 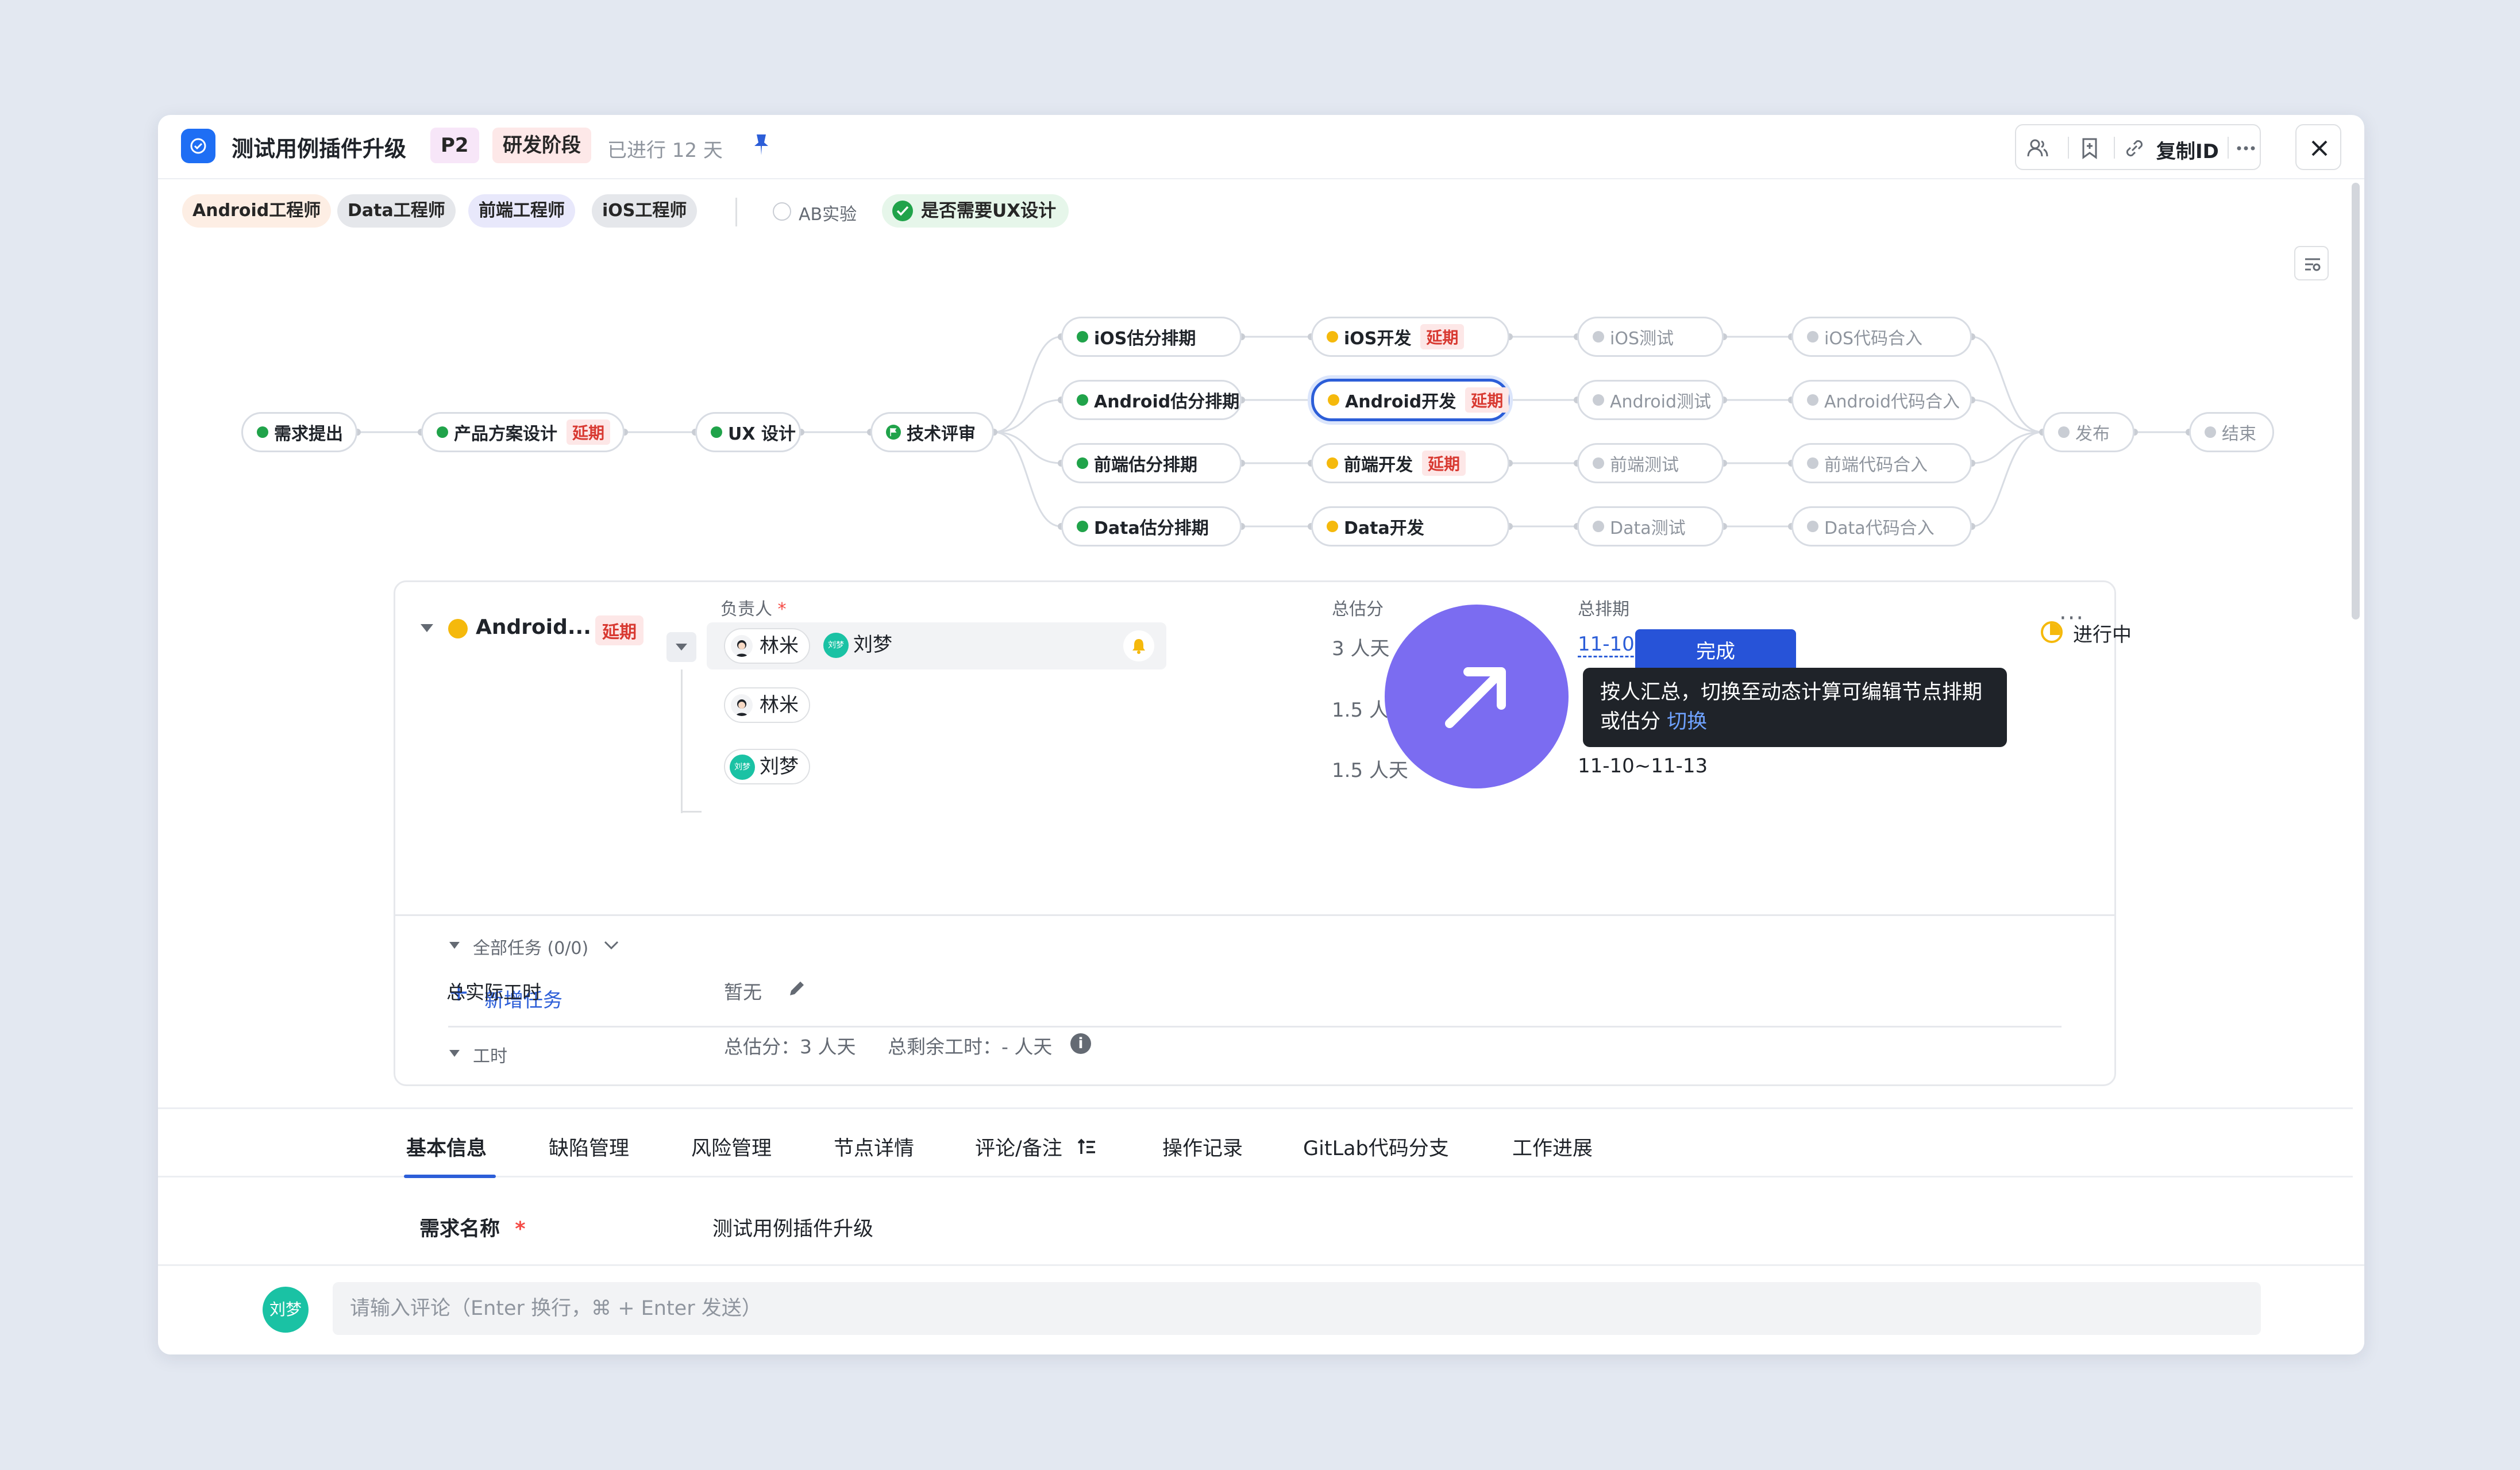 What do you see at coordinates (1361, 648) in the screenshot?
I see `total-estimate: 3 人天` at bounding box center [1361, 648].